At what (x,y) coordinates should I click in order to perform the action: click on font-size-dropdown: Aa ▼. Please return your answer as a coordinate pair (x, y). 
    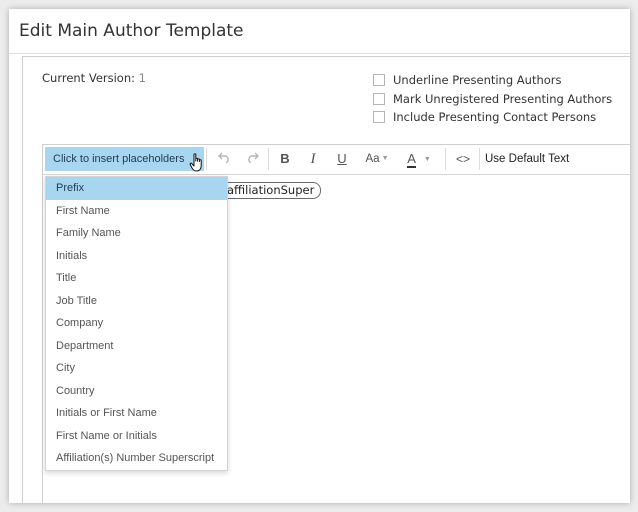
    Looking at the image, I should click on (377, 159).